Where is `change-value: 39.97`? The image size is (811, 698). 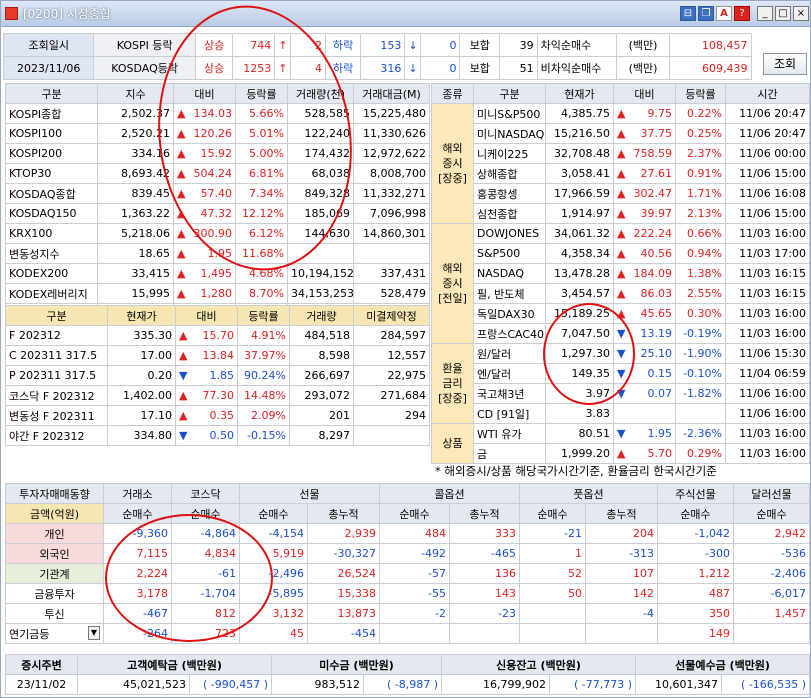 change-value: 39.97 is located at coordinates (656, 213).